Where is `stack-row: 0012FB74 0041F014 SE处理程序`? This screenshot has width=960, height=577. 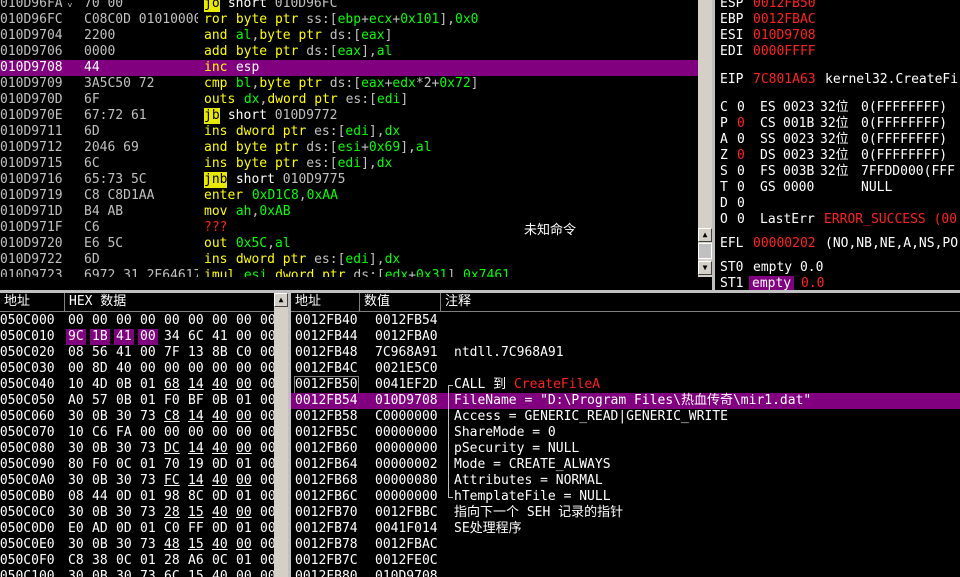 stack-row: 0012FB74 0041F014 SE处理程序 is located at coordinates (625, 529).